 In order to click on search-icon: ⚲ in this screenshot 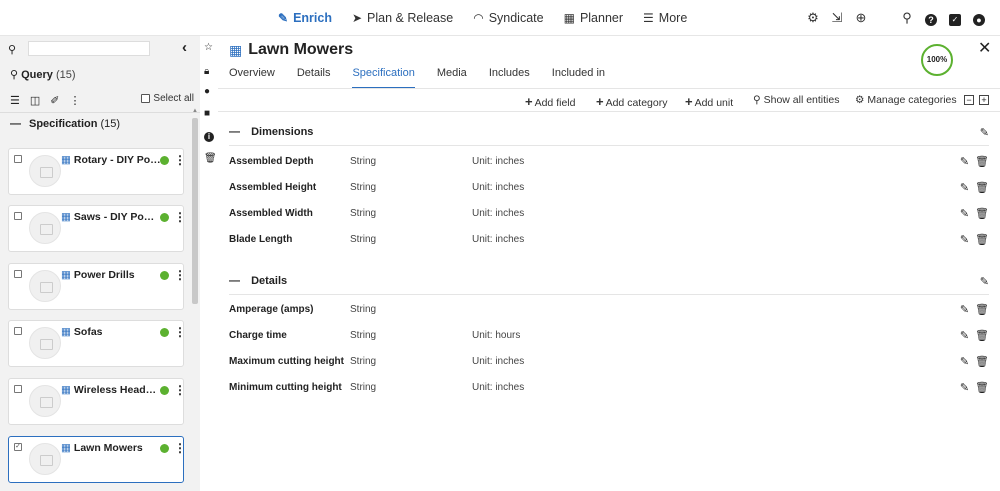, I will do `click(907, 18)`.